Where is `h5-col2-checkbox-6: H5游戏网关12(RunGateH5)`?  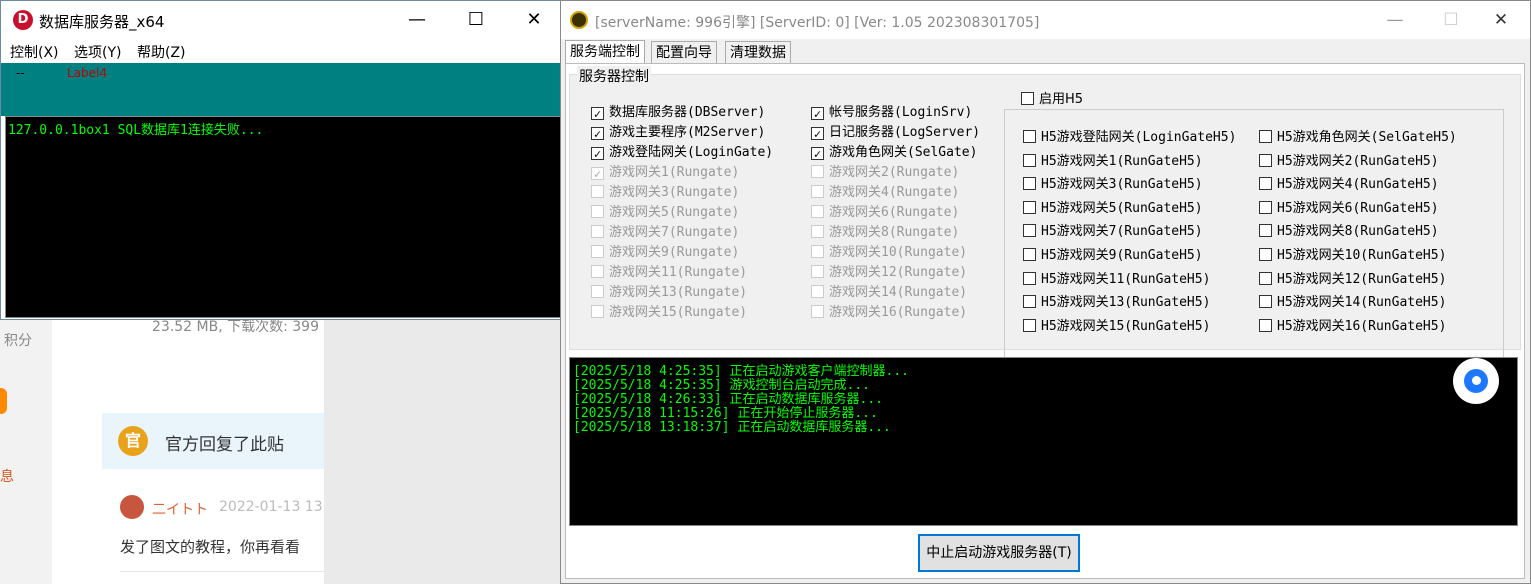 h5-col2-checkbox-6: H5游戏网关12(RunGateH5) is located at coordinates (1352, 280).